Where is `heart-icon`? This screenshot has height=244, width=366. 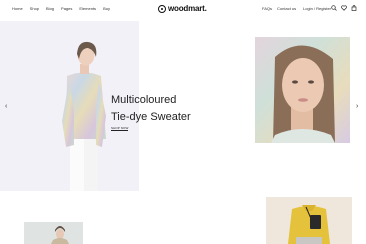
heart-icon is located at coordinates (344, 8).